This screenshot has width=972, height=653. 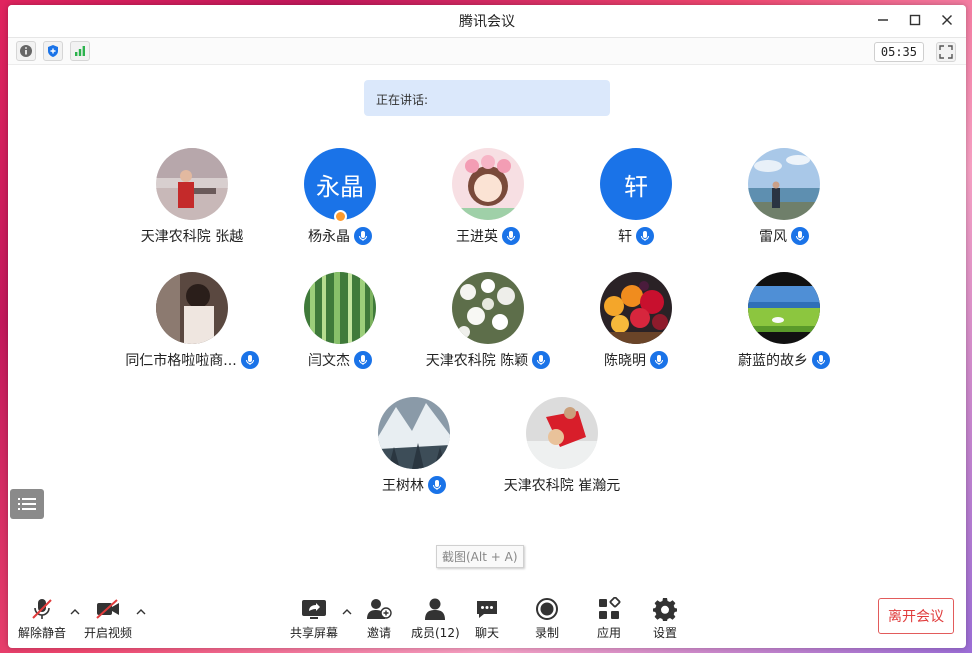 I want to click on participant-tile: 蔚蓝的故乡, so click(x=784, y=327).